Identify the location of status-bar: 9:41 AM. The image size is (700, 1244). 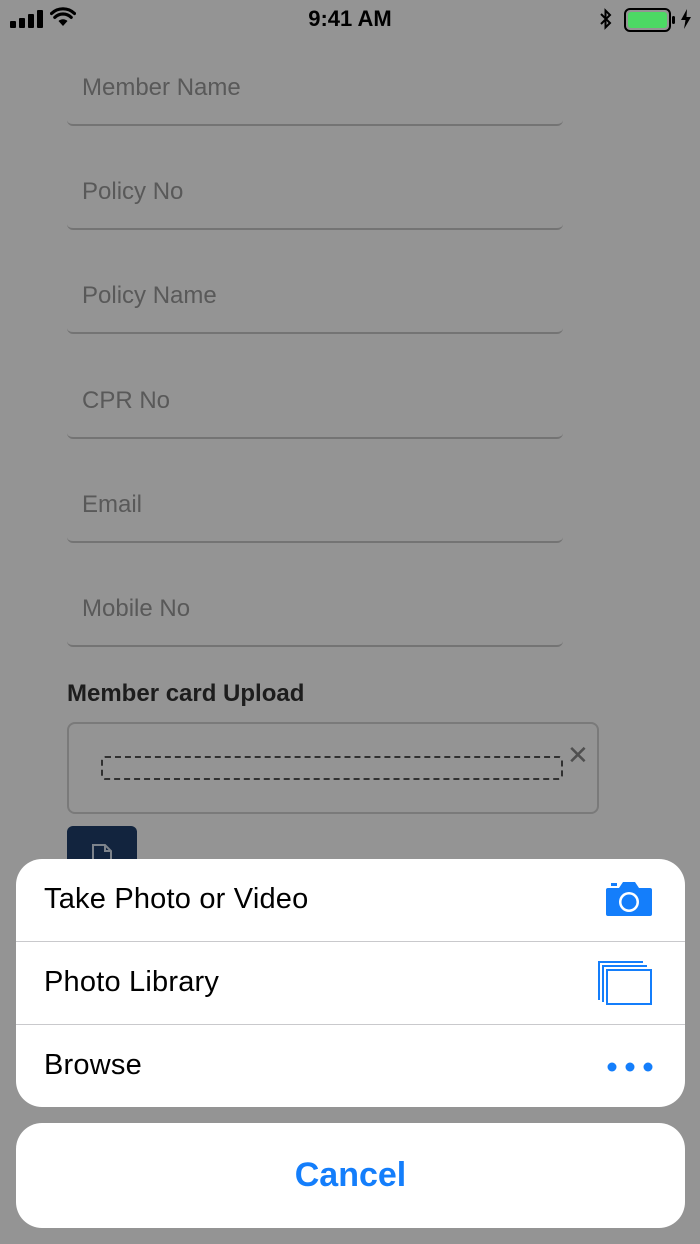
(350, 20).